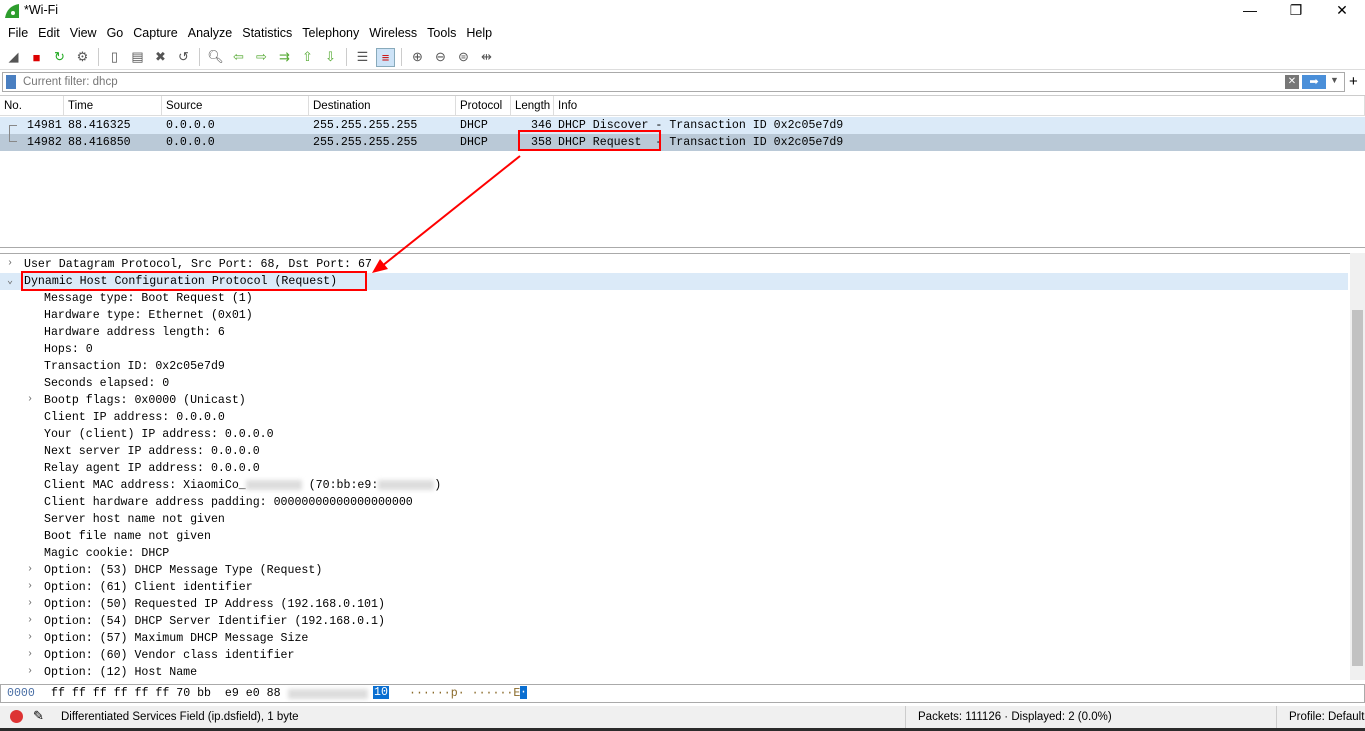 This screenshot has height=731, width=1365. What do you see at coordinates (36, 57) in the screenshot?
I see `stop-icon: ■` at bounding box center [36, 57].